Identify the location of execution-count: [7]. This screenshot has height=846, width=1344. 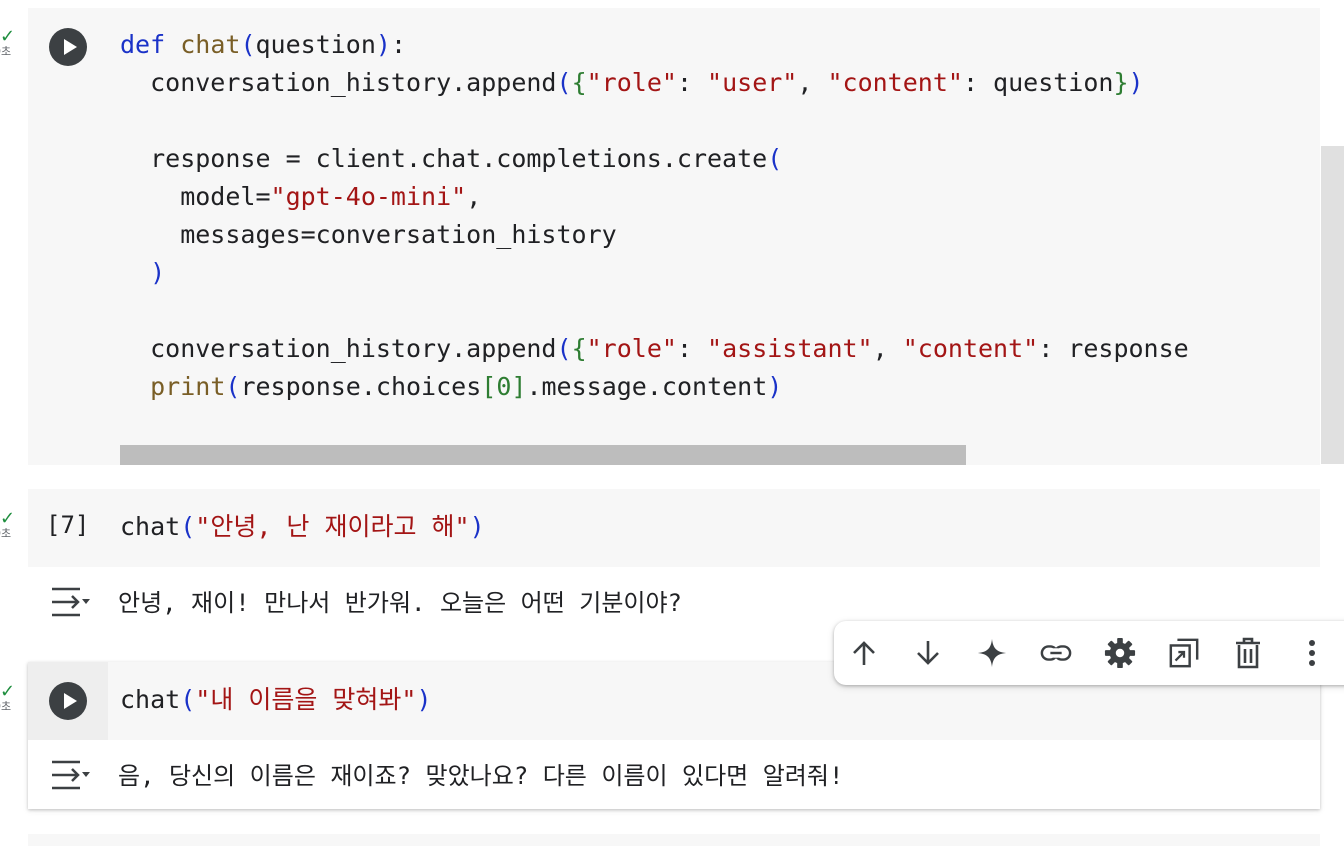
(68, 525).